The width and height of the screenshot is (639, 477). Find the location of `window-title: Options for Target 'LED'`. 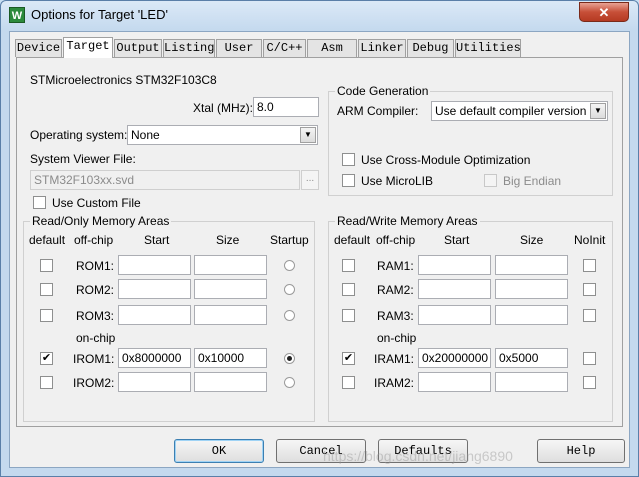

window-title: Options for Target 'LED' is located at coordinates (99, 14).